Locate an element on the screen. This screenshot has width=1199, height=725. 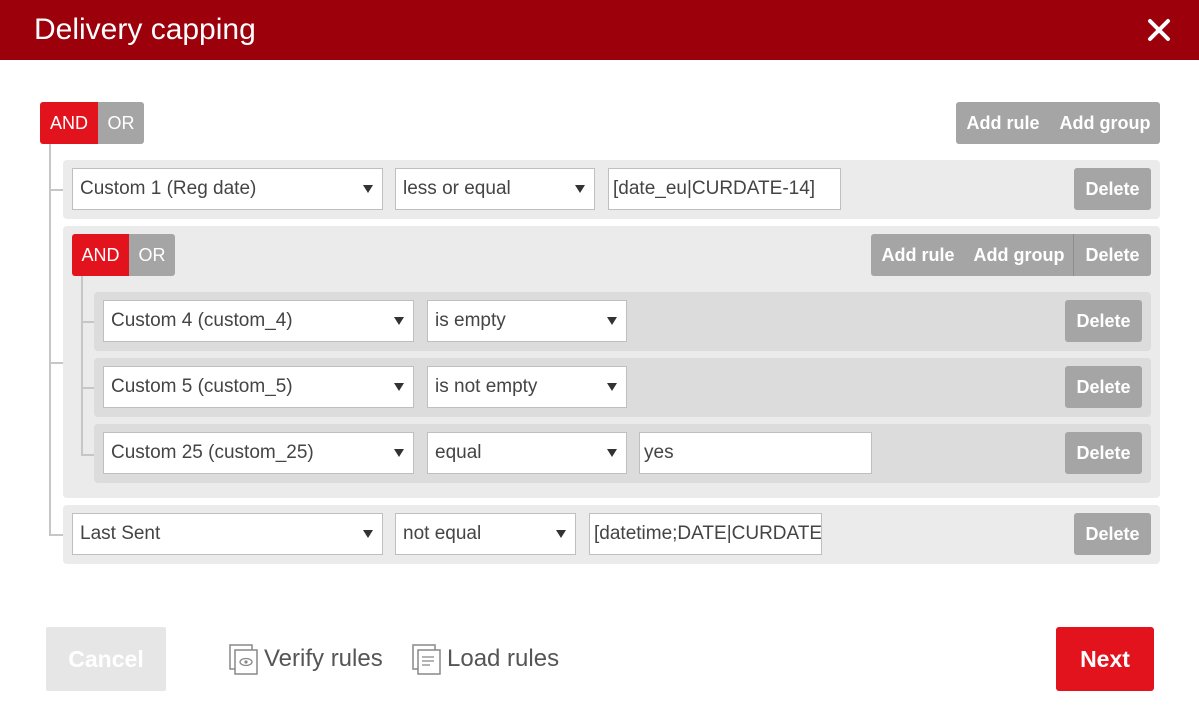
nested-tree-line is located at coordinates (82, 366).